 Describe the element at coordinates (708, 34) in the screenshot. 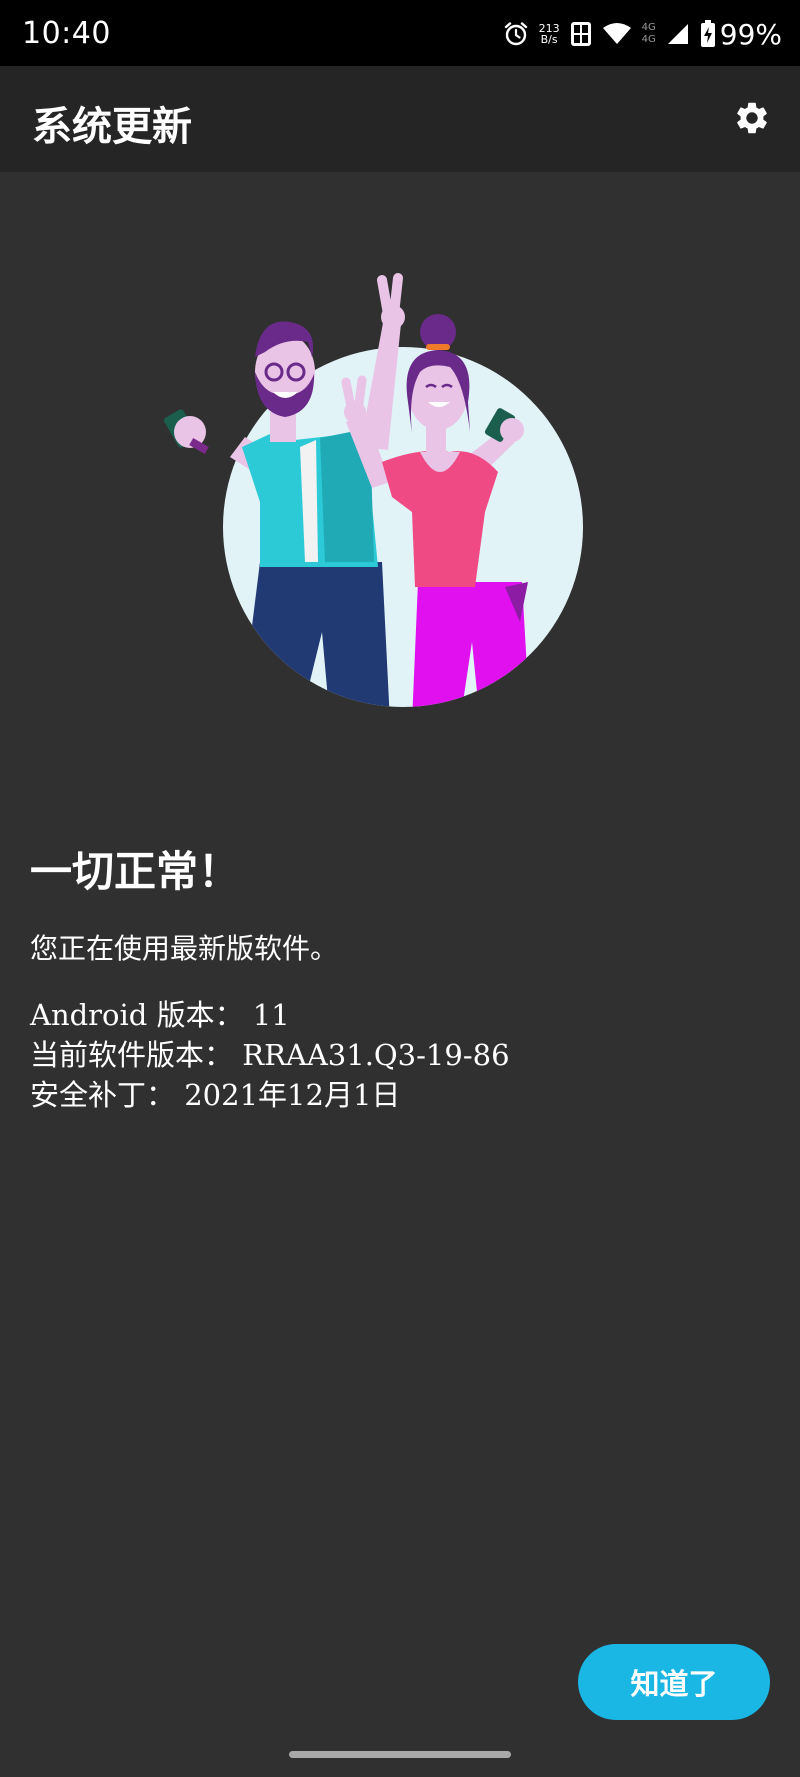

I see `battery-charging-icon` at that location.